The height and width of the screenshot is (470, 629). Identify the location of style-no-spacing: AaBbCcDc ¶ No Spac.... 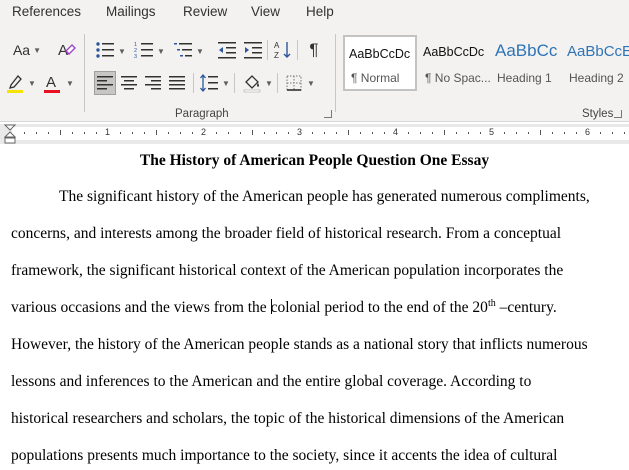
(457, 63).